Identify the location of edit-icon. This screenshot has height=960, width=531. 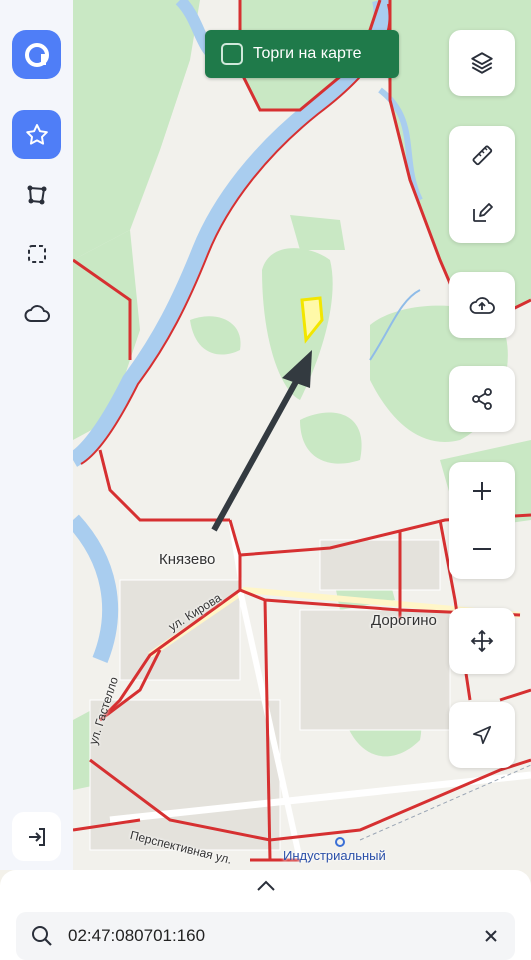
(483, 212).